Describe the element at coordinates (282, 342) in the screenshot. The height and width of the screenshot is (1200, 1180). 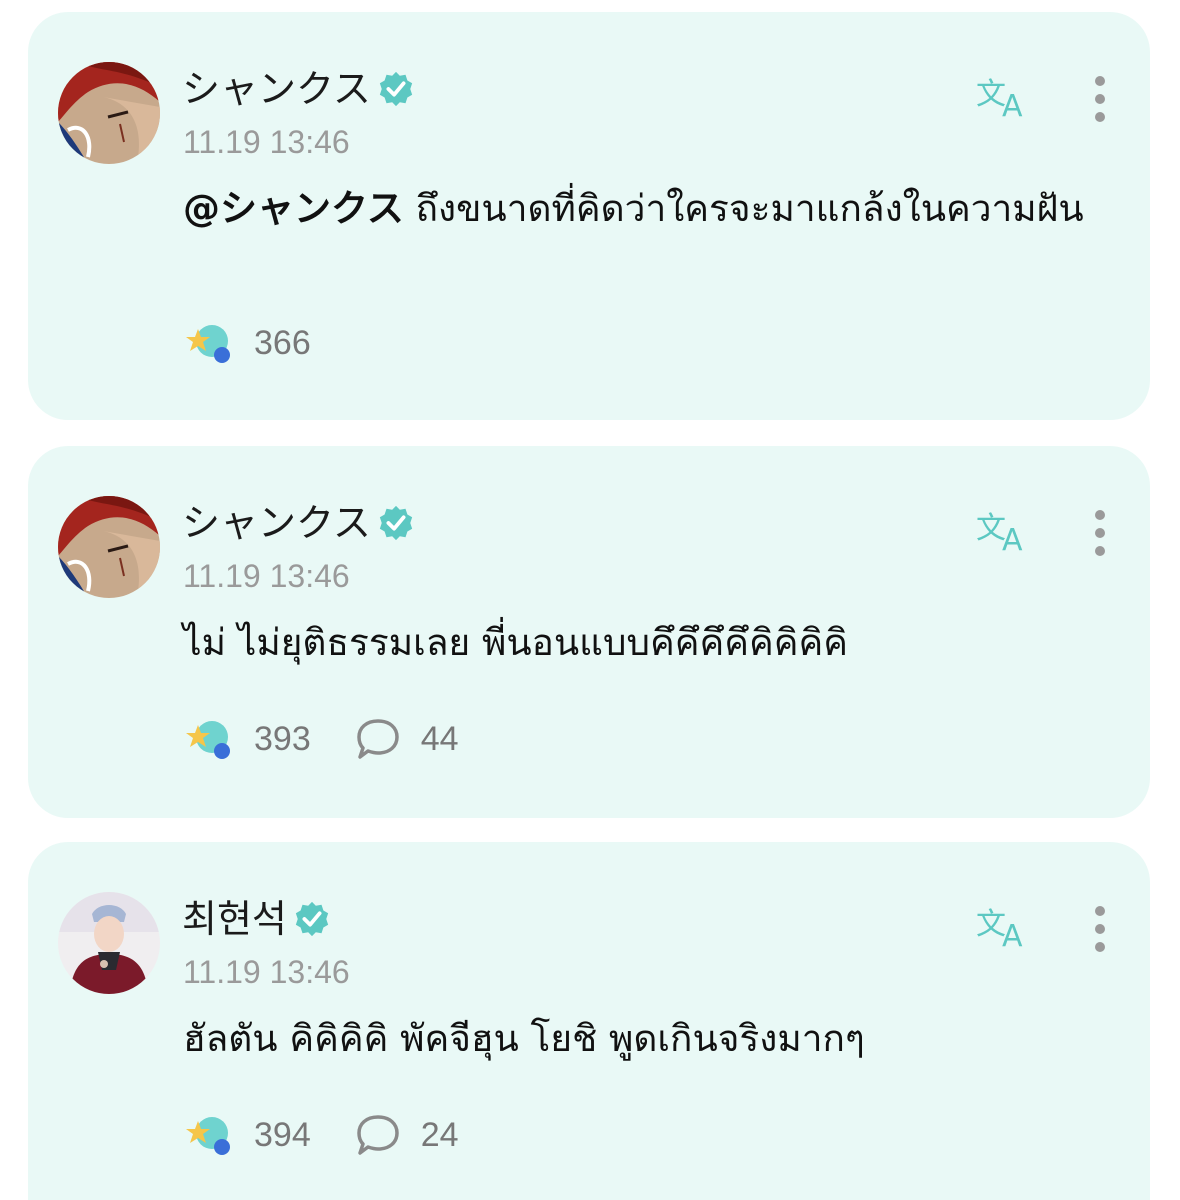
I see `reaction-count: 366` at that location.